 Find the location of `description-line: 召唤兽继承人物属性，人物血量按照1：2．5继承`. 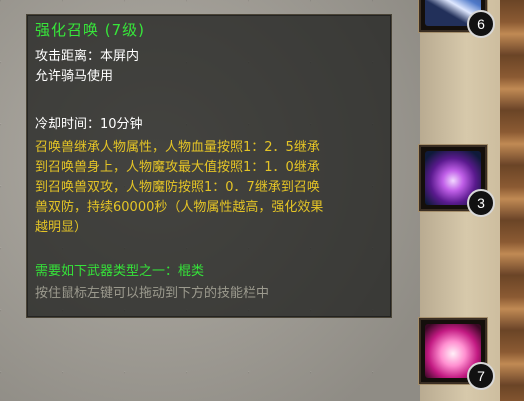

description-line: 召唤兽继承人物属性，人物血量按照1：2．5继承 is located at coordinates (177, 147).